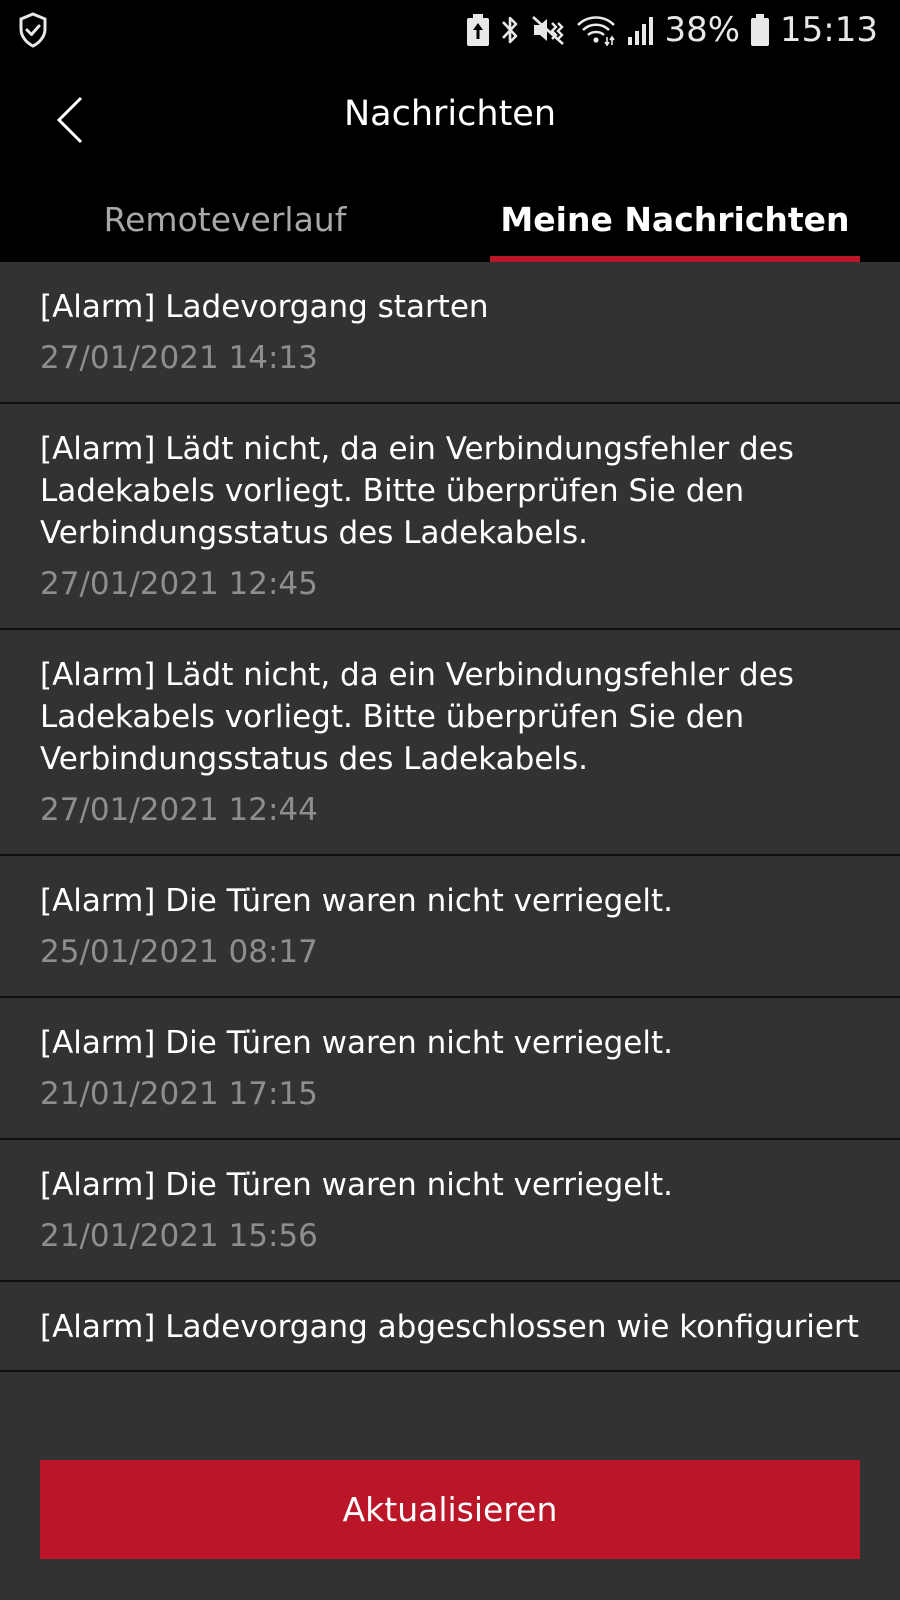 The width and height of the screenshot is (900, 1600). Describe the element at coordinates (34, 30) in the screenshot. I see `shield-check-icon` at that location.